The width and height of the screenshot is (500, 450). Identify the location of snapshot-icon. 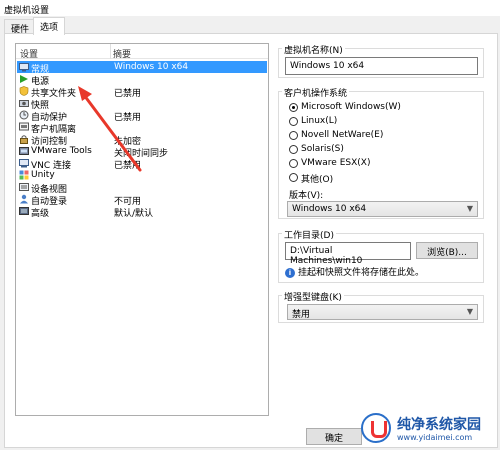
(24, 103).